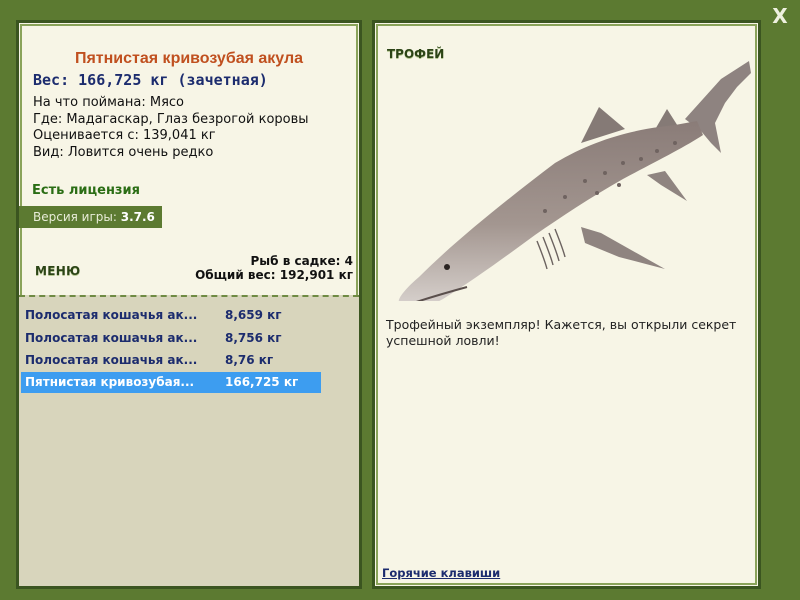 The image size is (800, 600). I want to click on trophy-label: ТРОФЕЙ, so click(416, 54).